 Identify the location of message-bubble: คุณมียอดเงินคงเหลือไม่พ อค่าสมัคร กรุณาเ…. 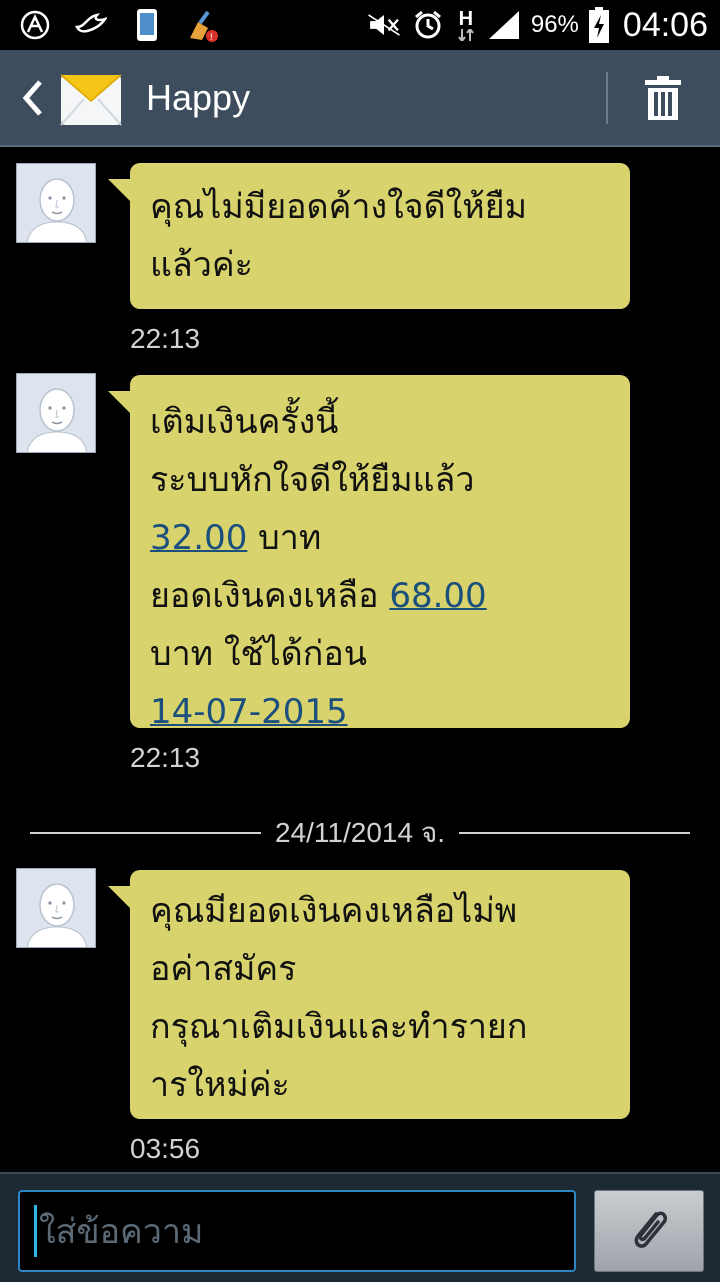
(369, 994).